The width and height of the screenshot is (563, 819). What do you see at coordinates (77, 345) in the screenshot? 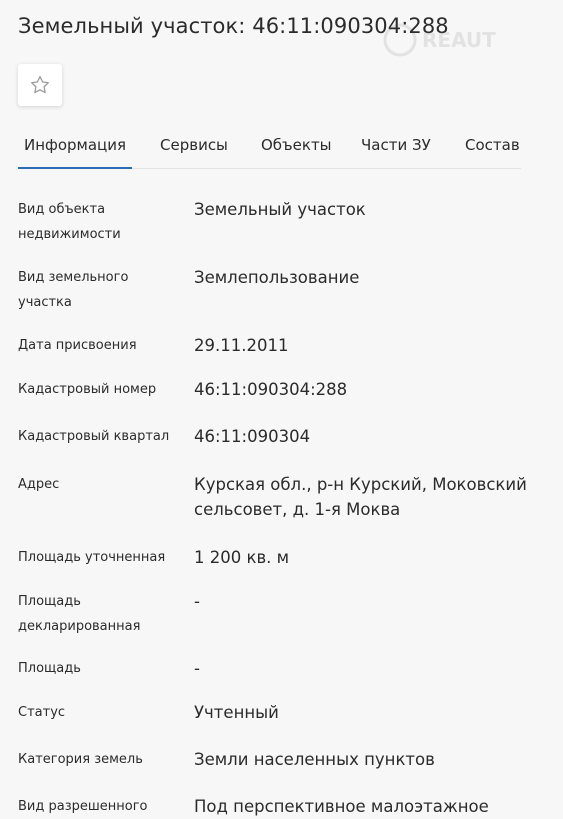
I see `detail-label: Дата присвоения` at bounding box center [77, 345].